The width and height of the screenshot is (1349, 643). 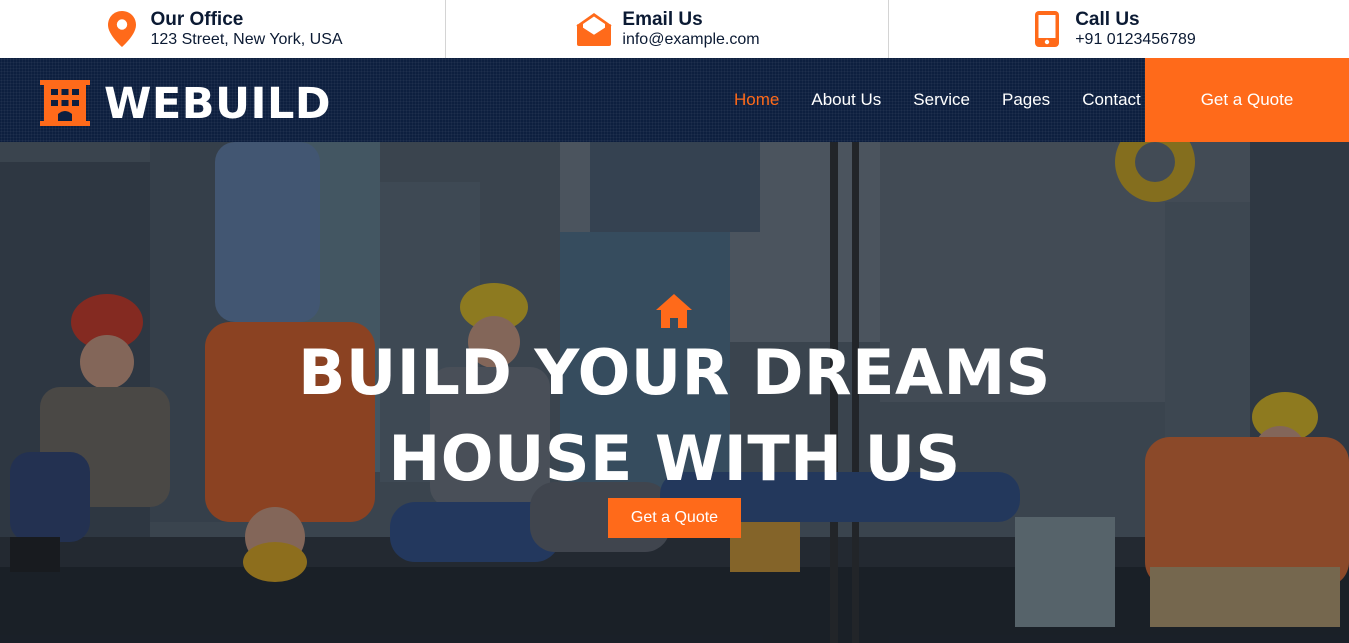 I want to click on email-info: Email Us info@example.com, so click(x=667, y=29).